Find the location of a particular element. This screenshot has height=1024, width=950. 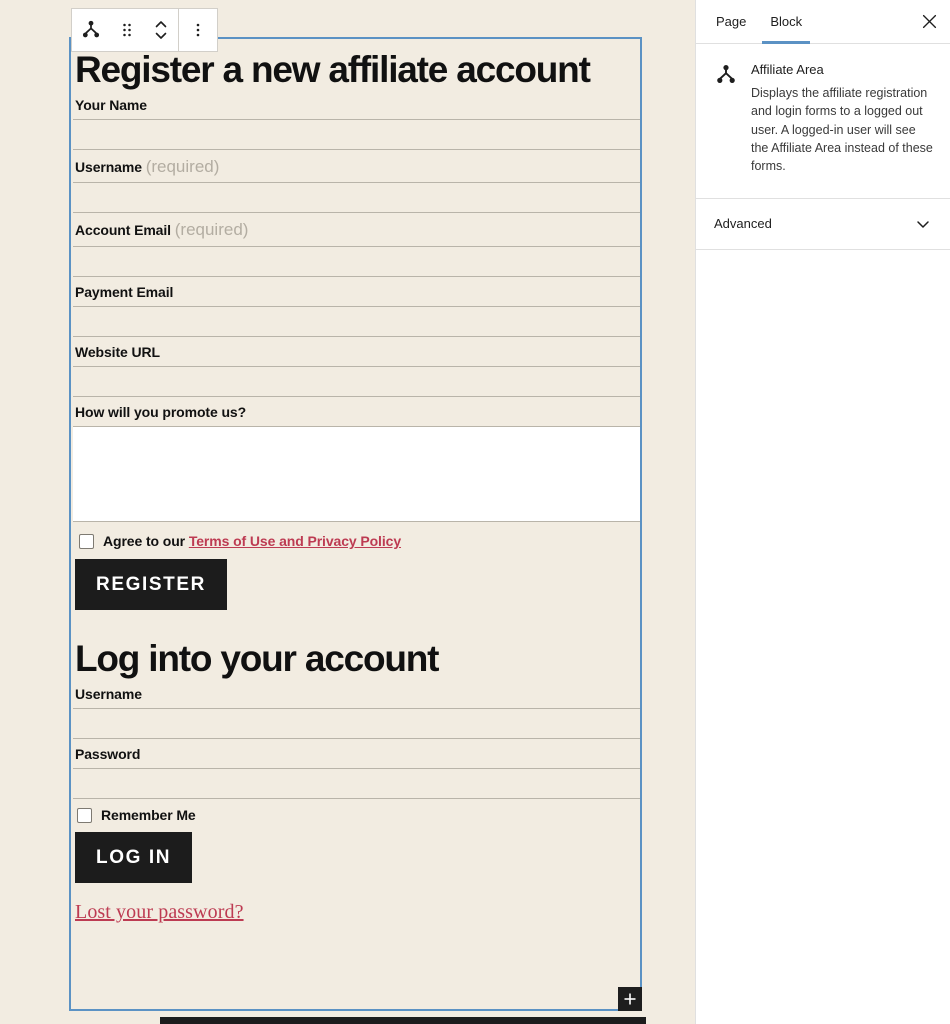

block-options-button is located at coordinates (198, 30).